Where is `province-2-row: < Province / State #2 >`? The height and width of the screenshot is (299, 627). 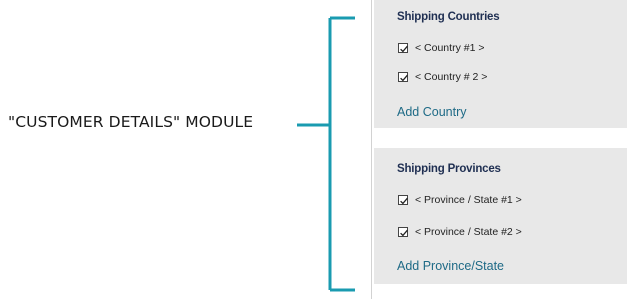 province-2-row: < Province / State #2 > is located at coordinates (460, 232).